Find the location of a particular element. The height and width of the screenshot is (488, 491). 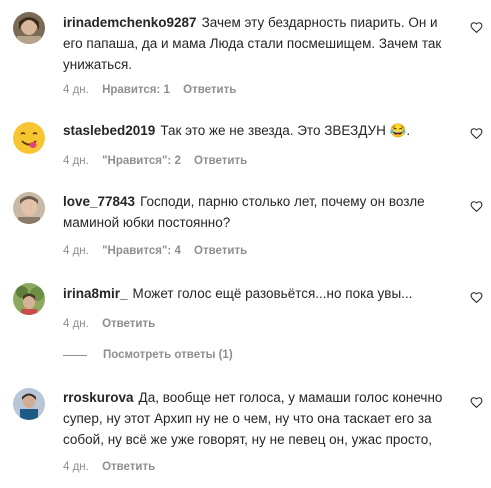

comment-body: Так это же не звезда. Это ЗВЕЗДУН 😂. is located at coordinates (285, 130).